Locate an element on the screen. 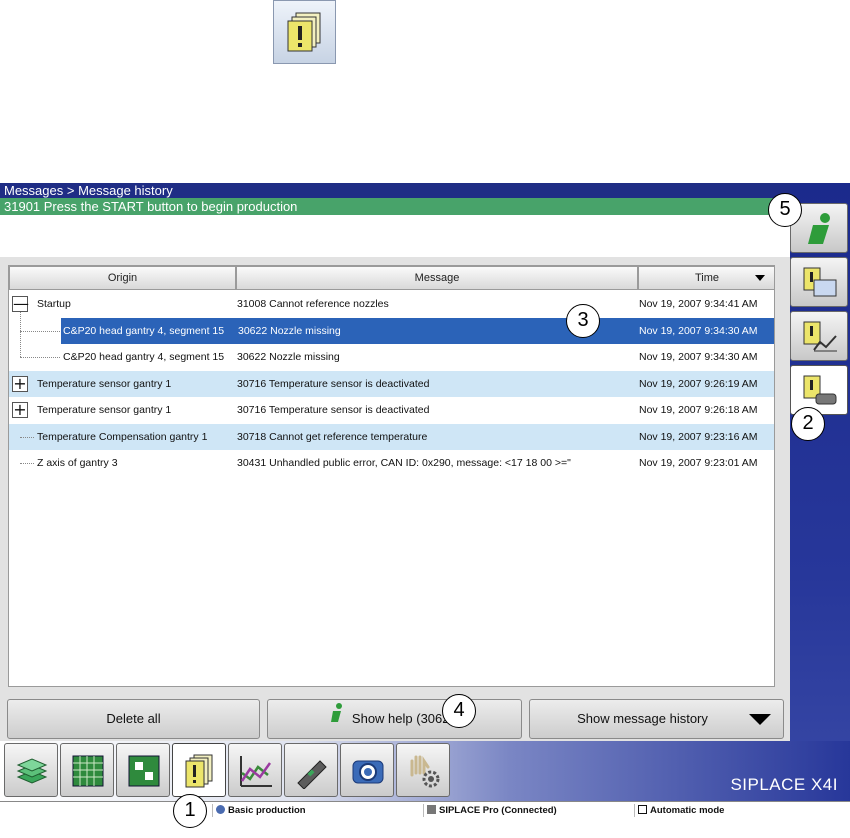 The width and height of the screenshot is (850, 838). time-cell: Nov 19, 2007 9:34:41 AM is located at coordinates (698, 304).